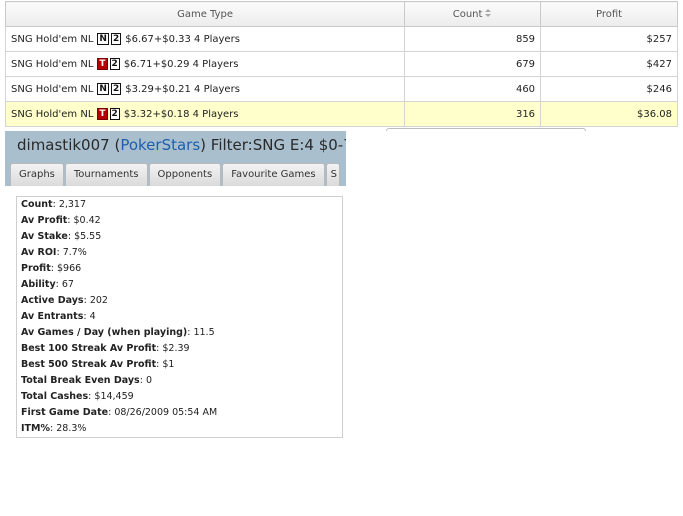 Image resolution: width=683 pixels, height=516 pixels. I want to click on stat-label: Count, so click(37, 204).